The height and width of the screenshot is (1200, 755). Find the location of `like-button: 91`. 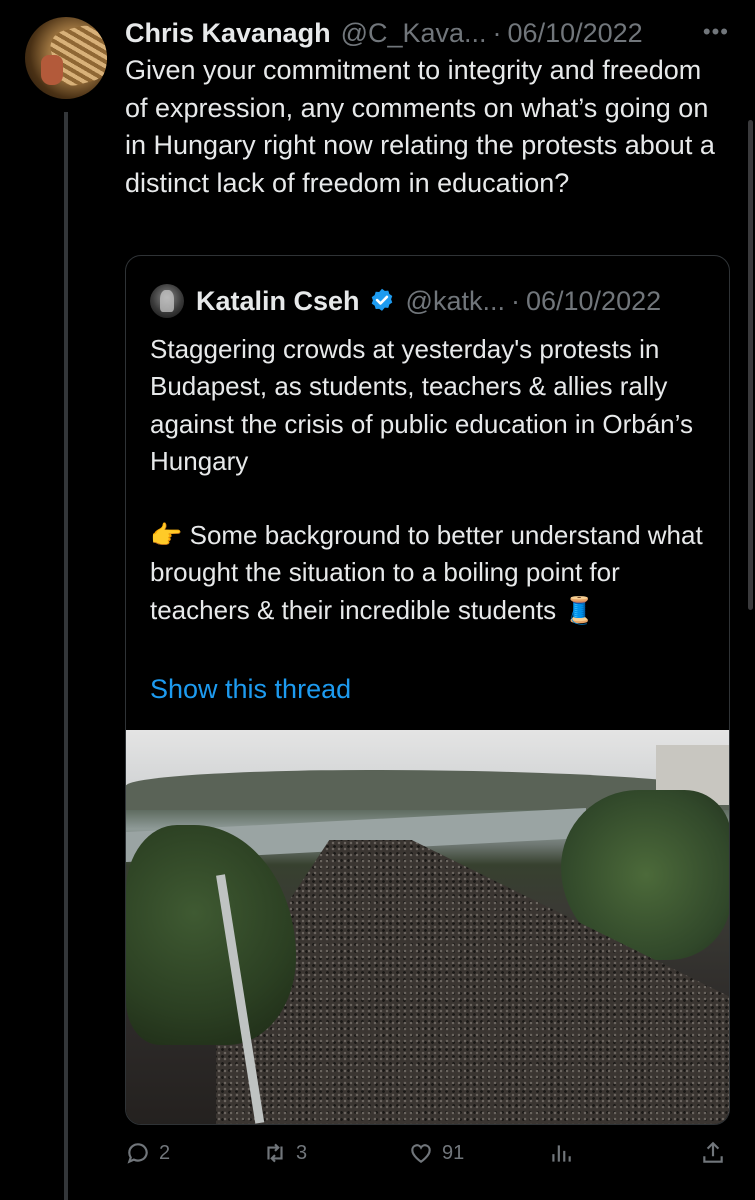

like-button: 91 is located at coordinates (436, 1153).